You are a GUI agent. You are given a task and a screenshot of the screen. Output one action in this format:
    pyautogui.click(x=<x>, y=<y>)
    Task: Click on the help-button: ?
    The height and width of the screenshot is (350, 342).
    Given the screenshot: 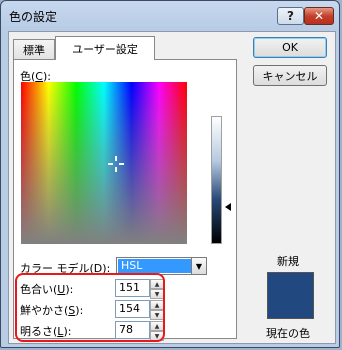 What is the action you would take?
    pyautogui.click(x=290, y=16)
    